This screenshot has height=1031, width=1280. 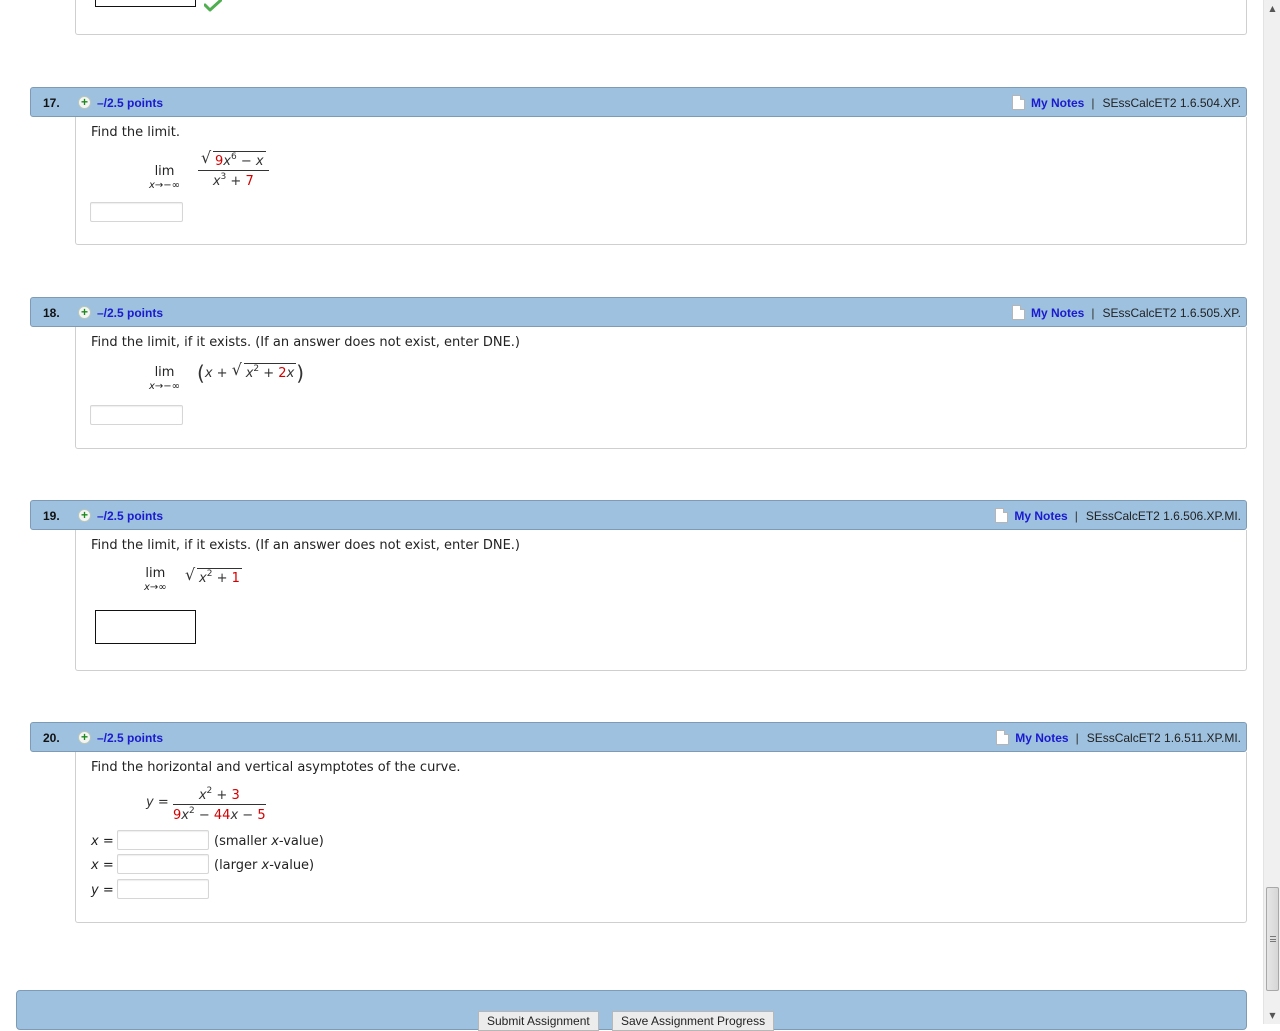 I want to click on limit-body: √ x2 + 1, so click(x=213, y=575).